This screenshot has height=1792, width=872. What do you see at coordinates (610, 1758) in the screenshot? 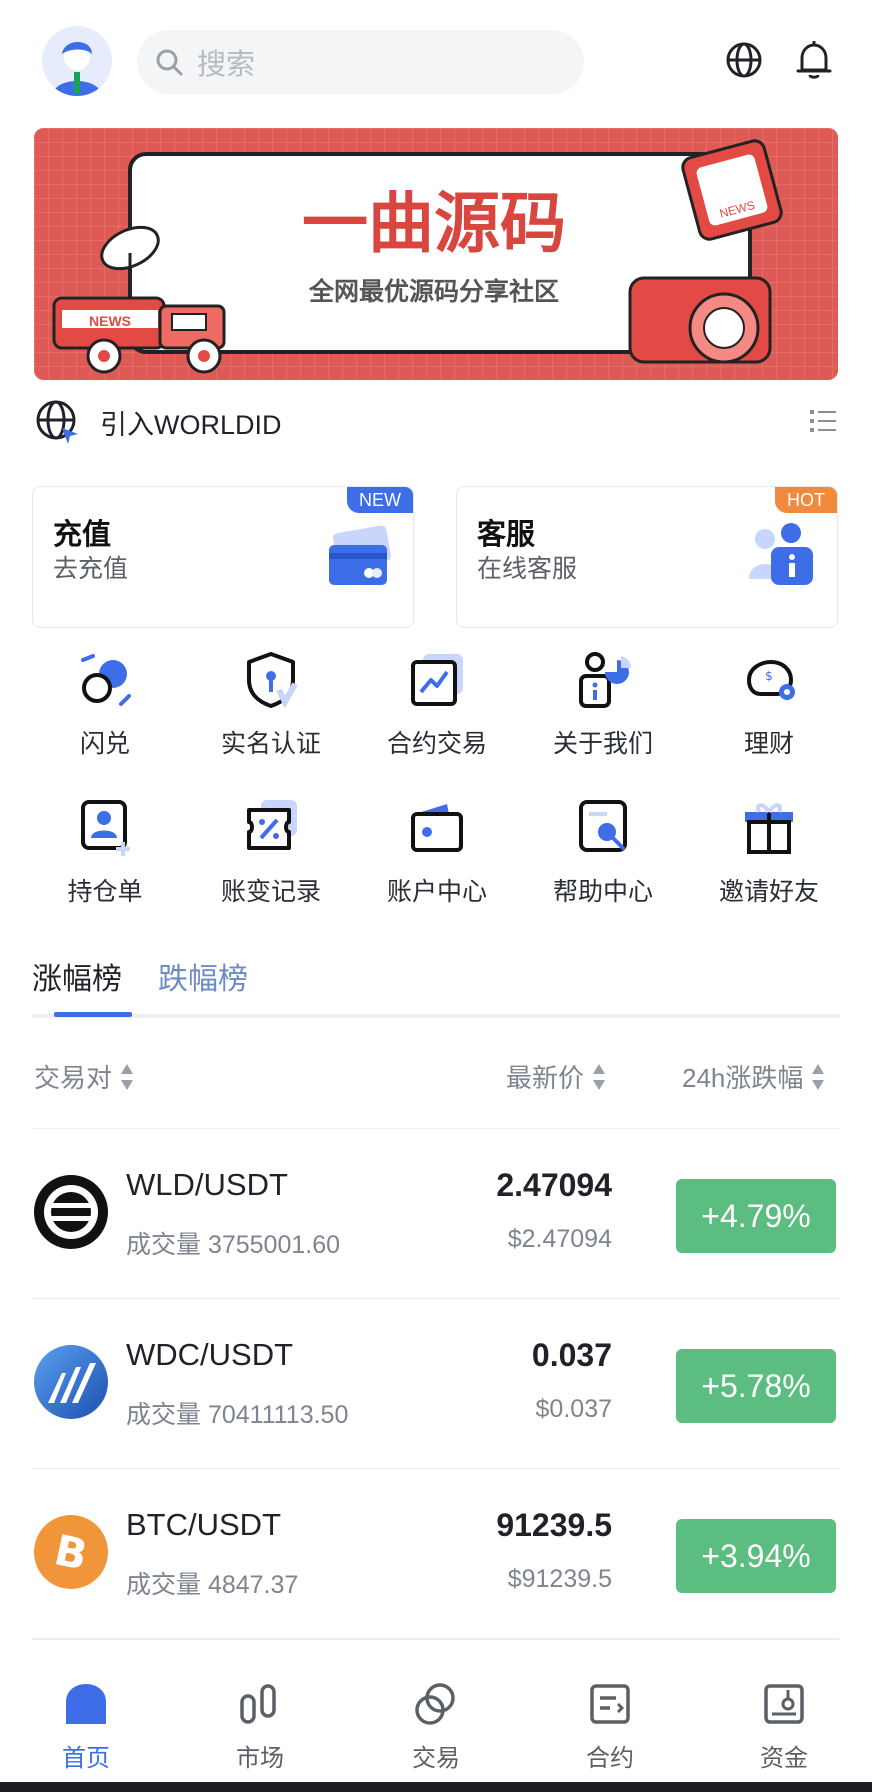
I see `nav-label: 合约` at bounding box center [610, 1758].